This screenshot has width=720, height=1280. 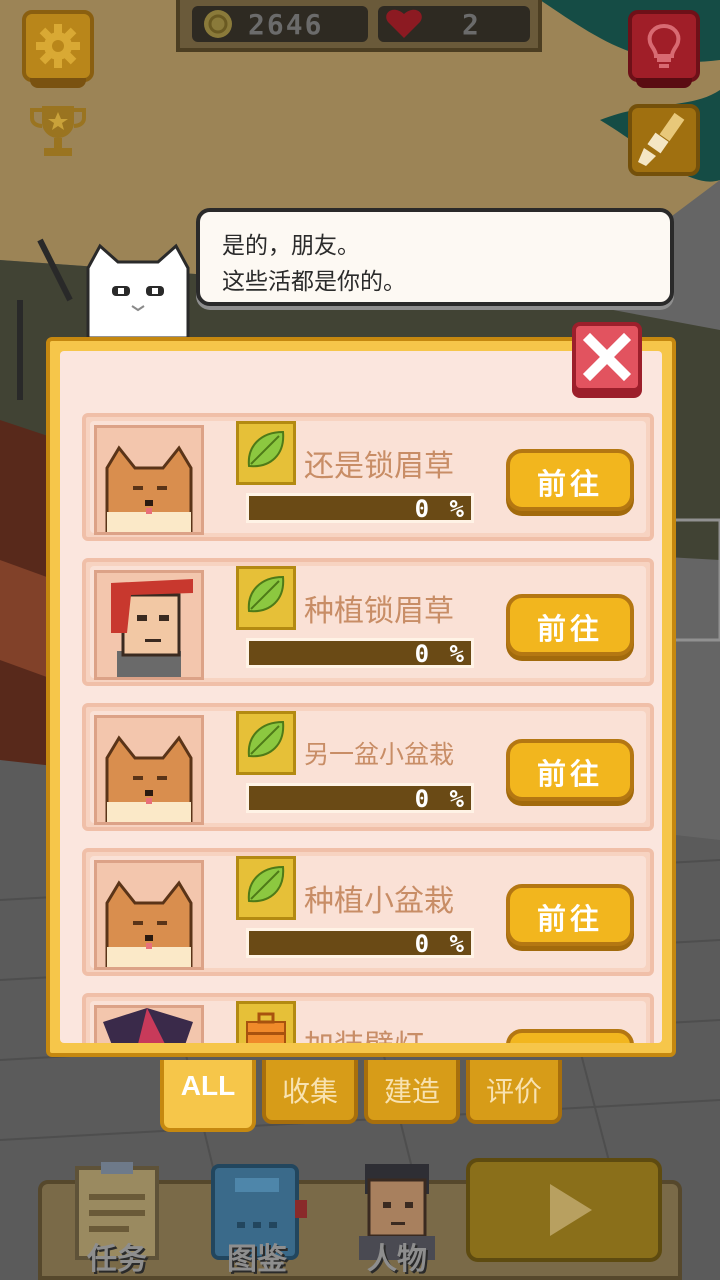 I want to click on tab-label: 评价, so click(x=513, y=1091).